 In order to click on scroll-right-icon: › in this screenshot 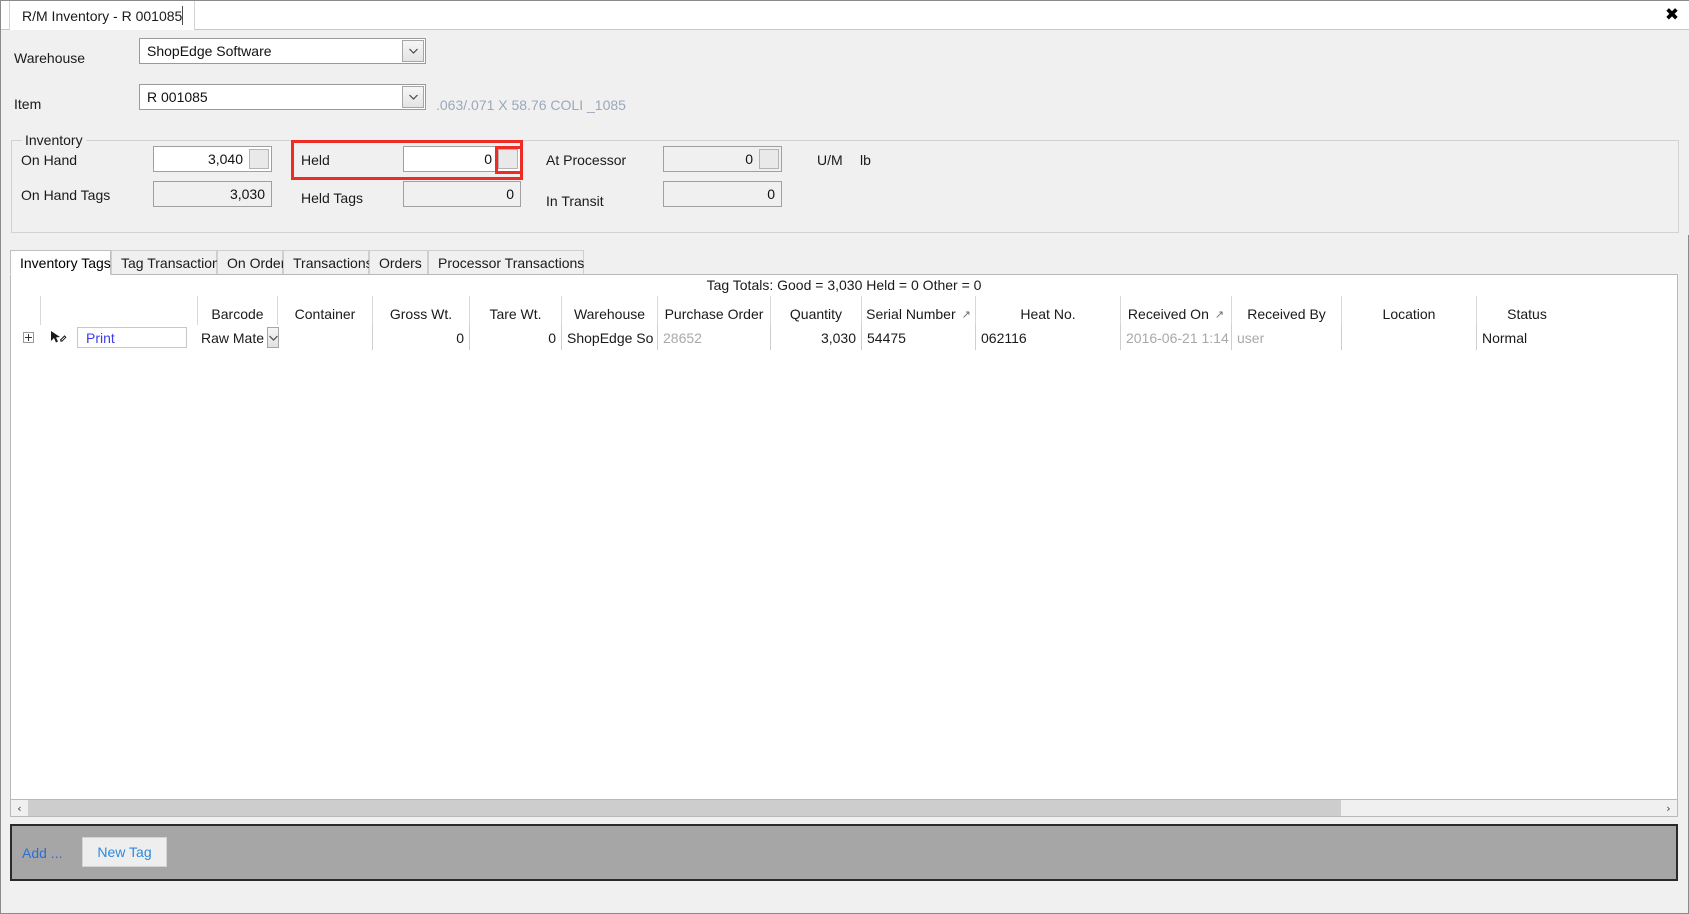, I will do `click(1668, 808)`.